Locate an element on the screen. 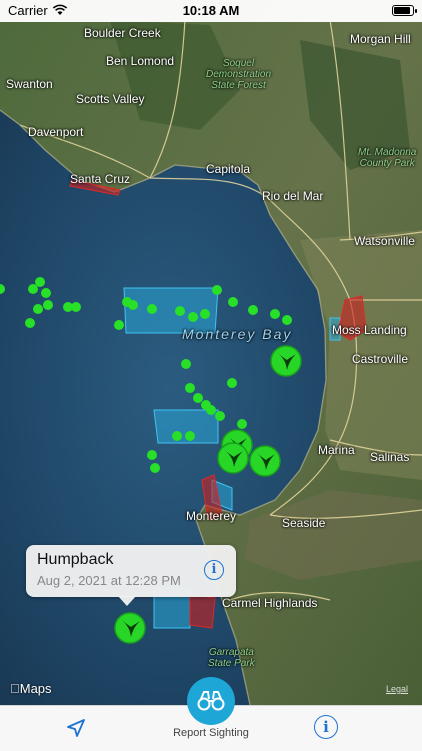 This screenshot has height=751, width=422. legal-link: Legal is located at coordinates (397, 689).